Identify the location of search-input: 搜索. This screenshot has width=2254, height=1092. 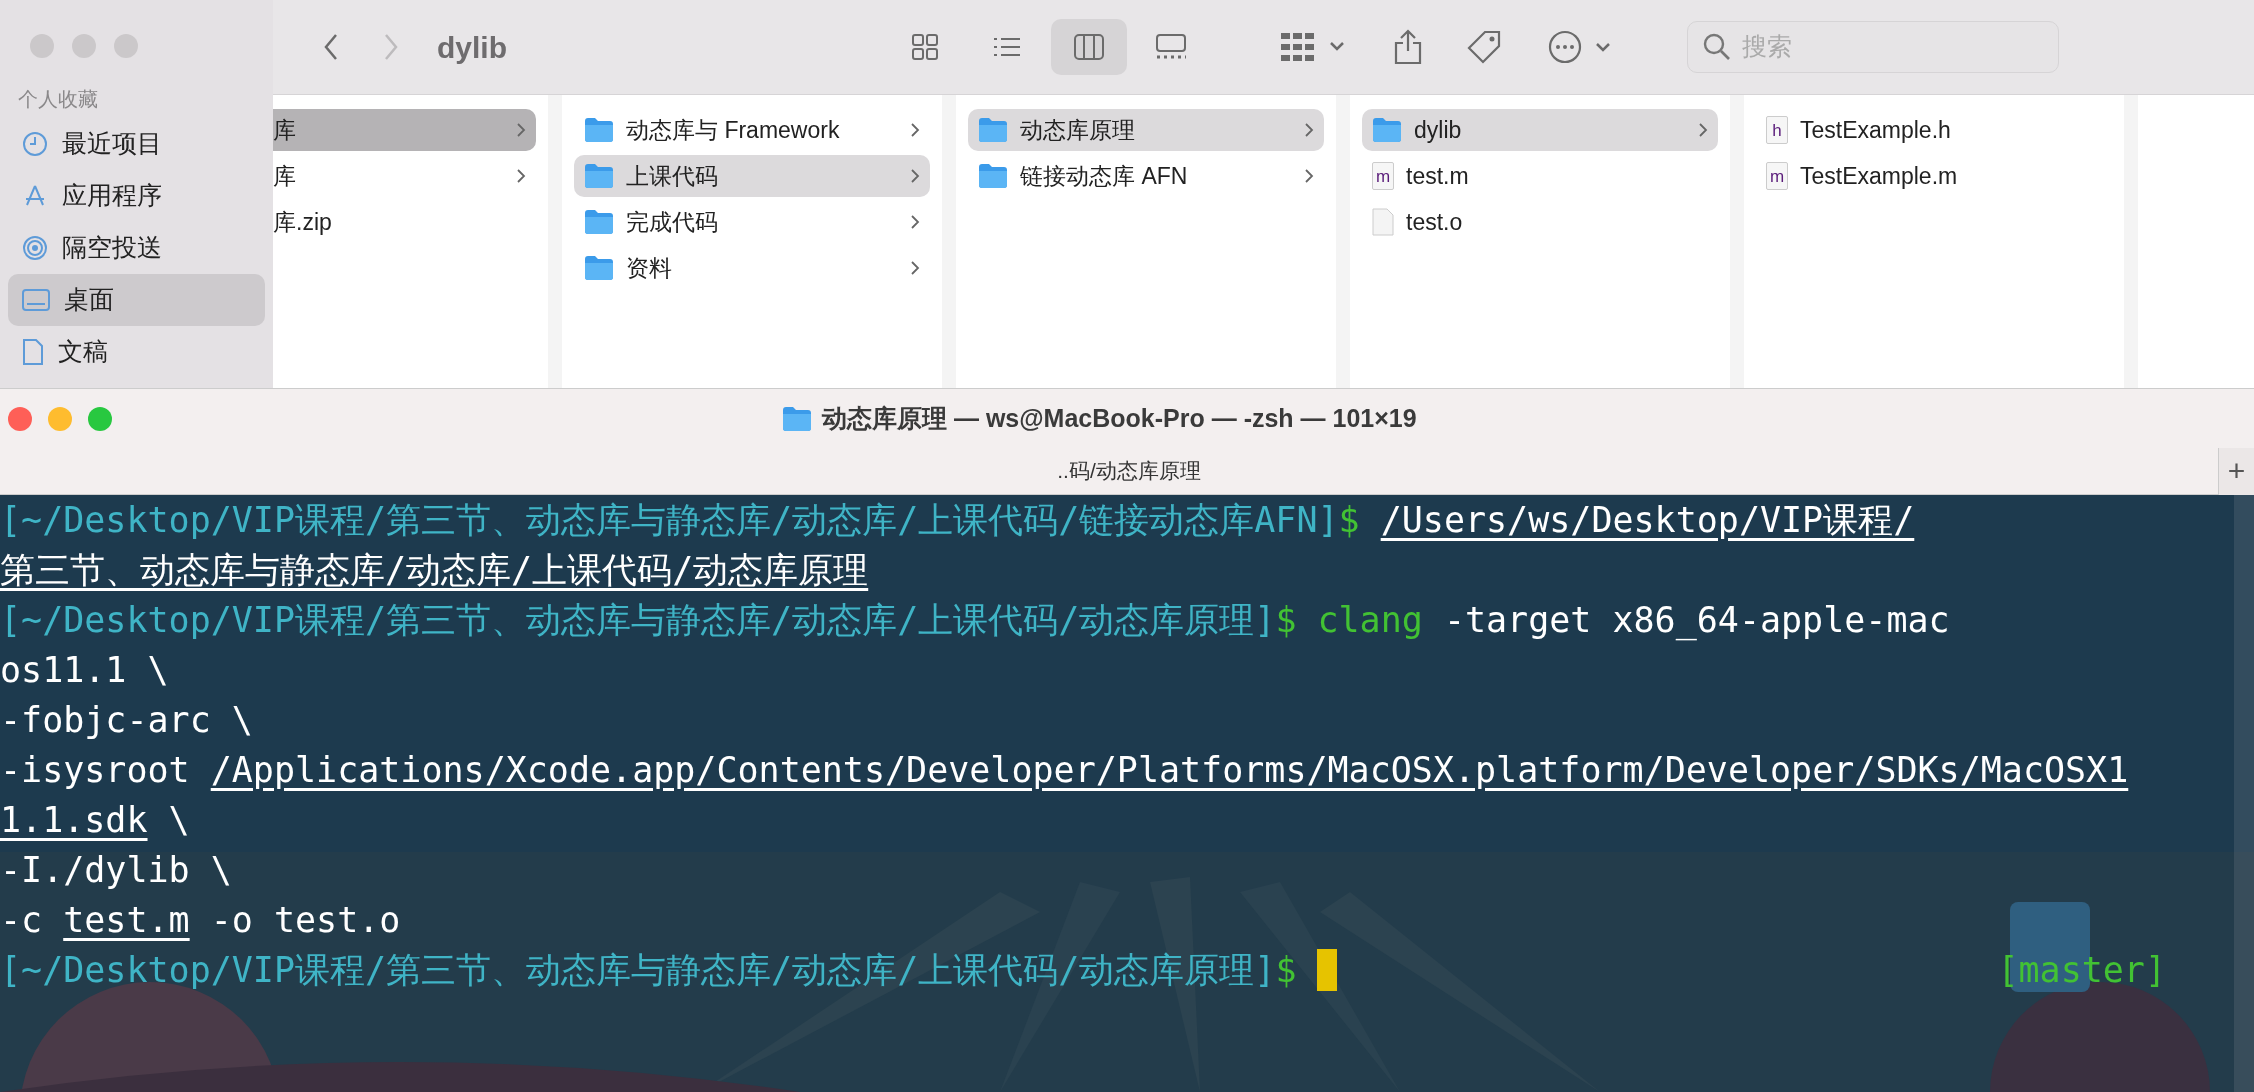
(1882, 47).